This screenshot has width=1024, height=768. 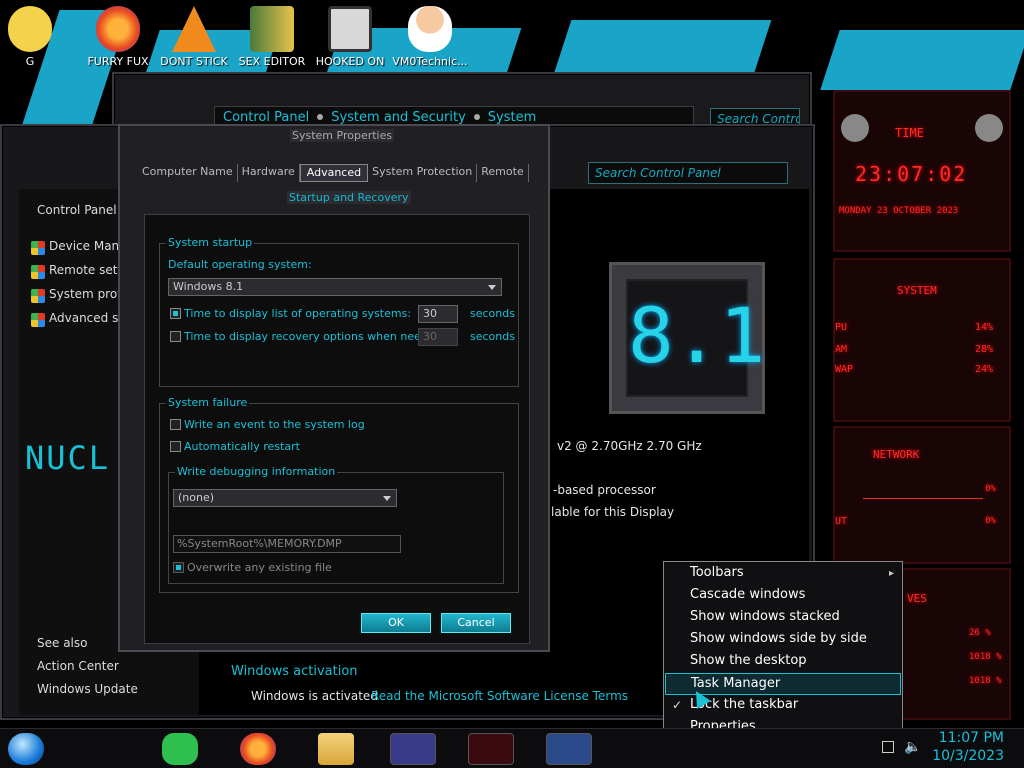 I want to click on volume-tray-icon: 🔈, so click(x=912, y=747).